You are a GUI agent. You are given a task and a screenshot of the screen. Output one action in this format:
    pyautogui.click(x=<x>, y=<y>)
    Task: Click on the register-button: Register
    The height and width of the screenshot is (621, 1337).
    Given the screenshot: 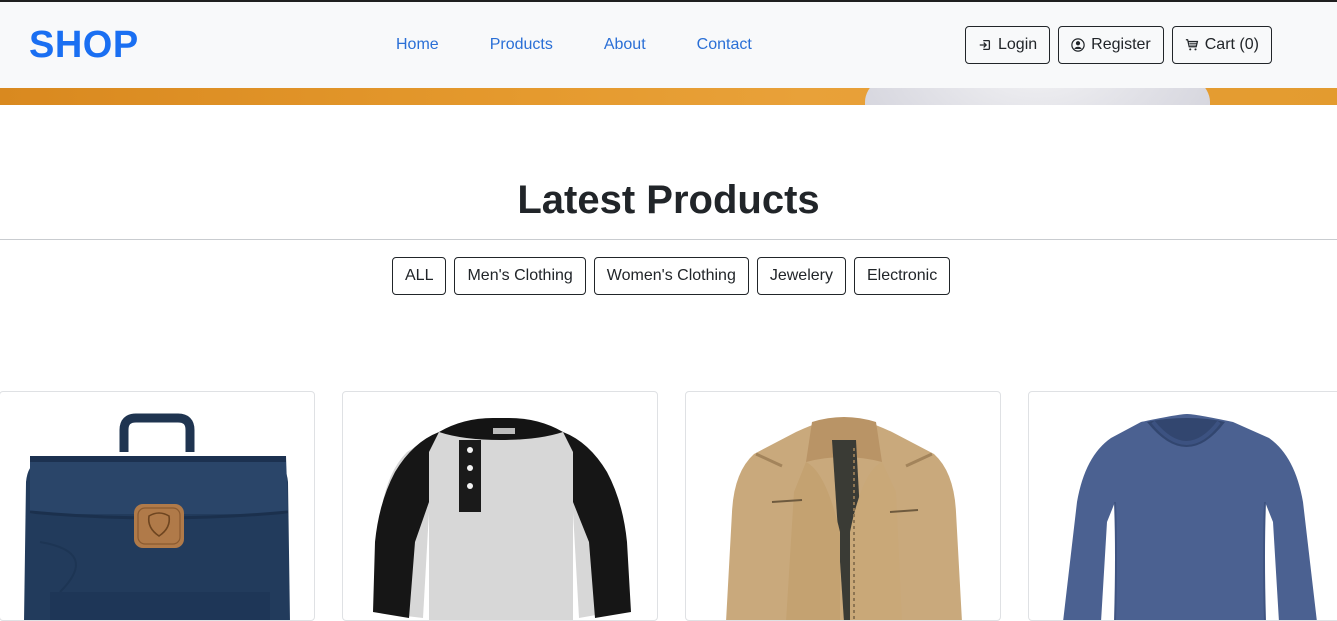 What is the action you would take?
    pyautogui.click(x=1111, y=45)
    